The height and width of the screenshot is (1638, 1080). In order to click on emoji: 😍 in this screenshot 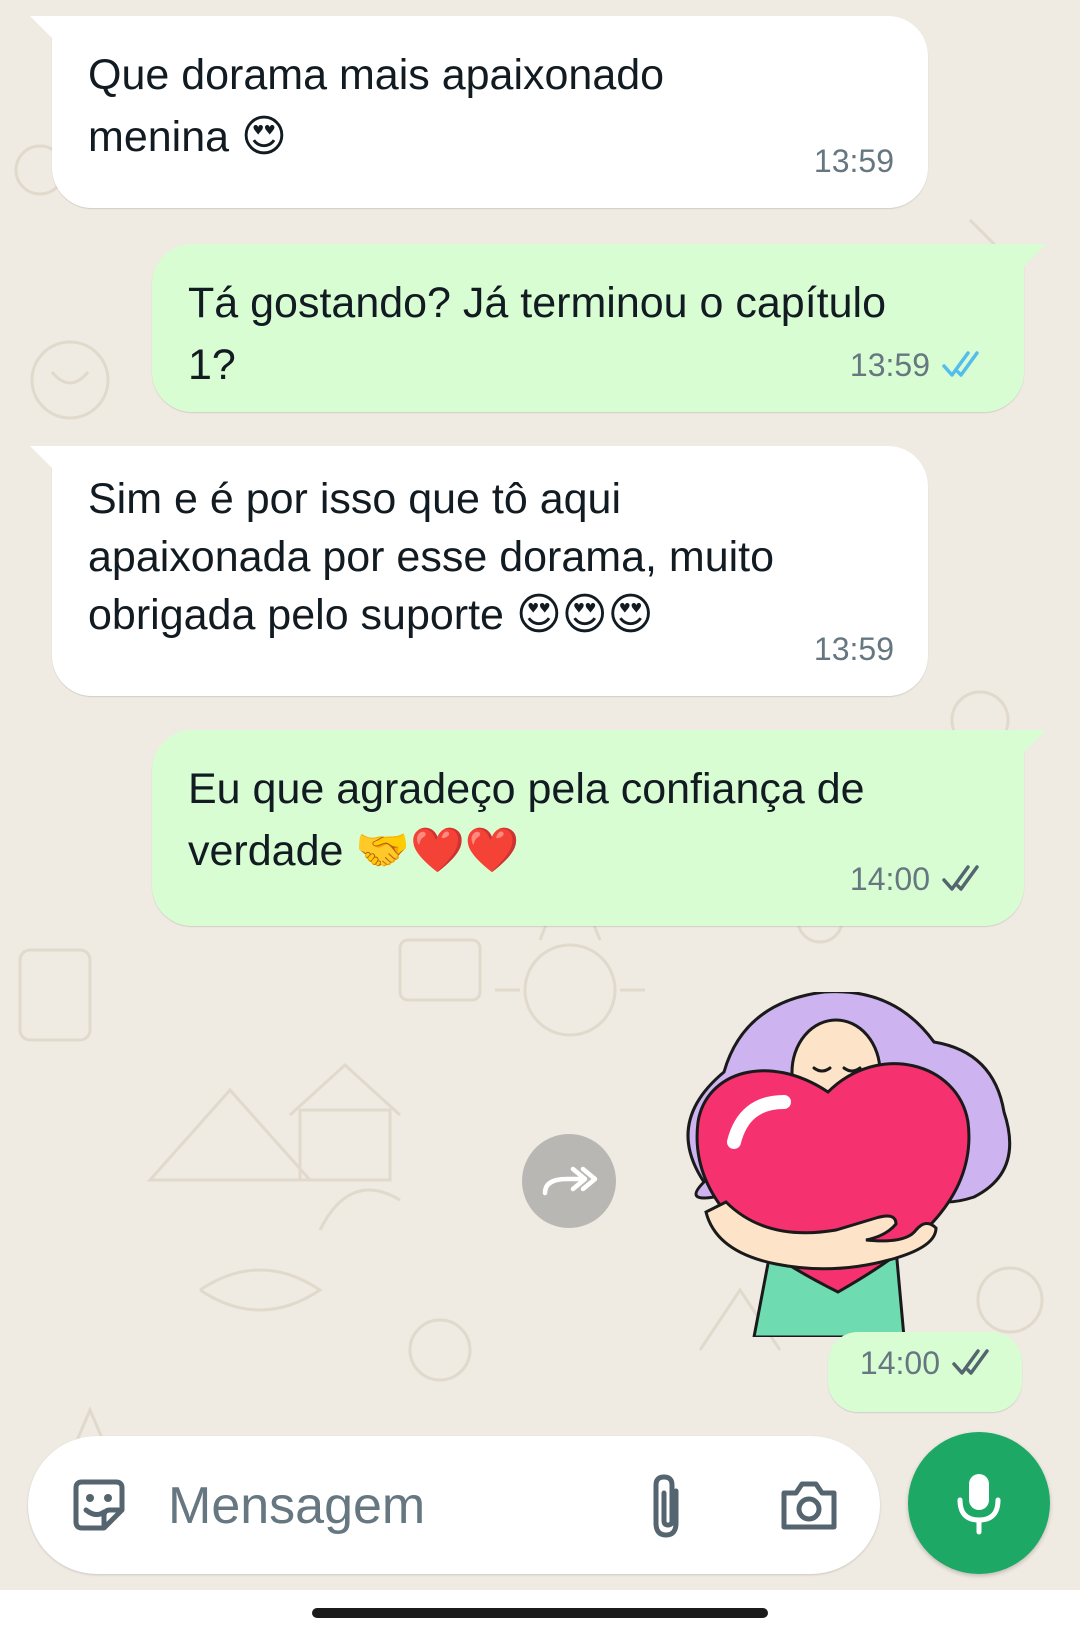, I will do `click(263, 136)`.